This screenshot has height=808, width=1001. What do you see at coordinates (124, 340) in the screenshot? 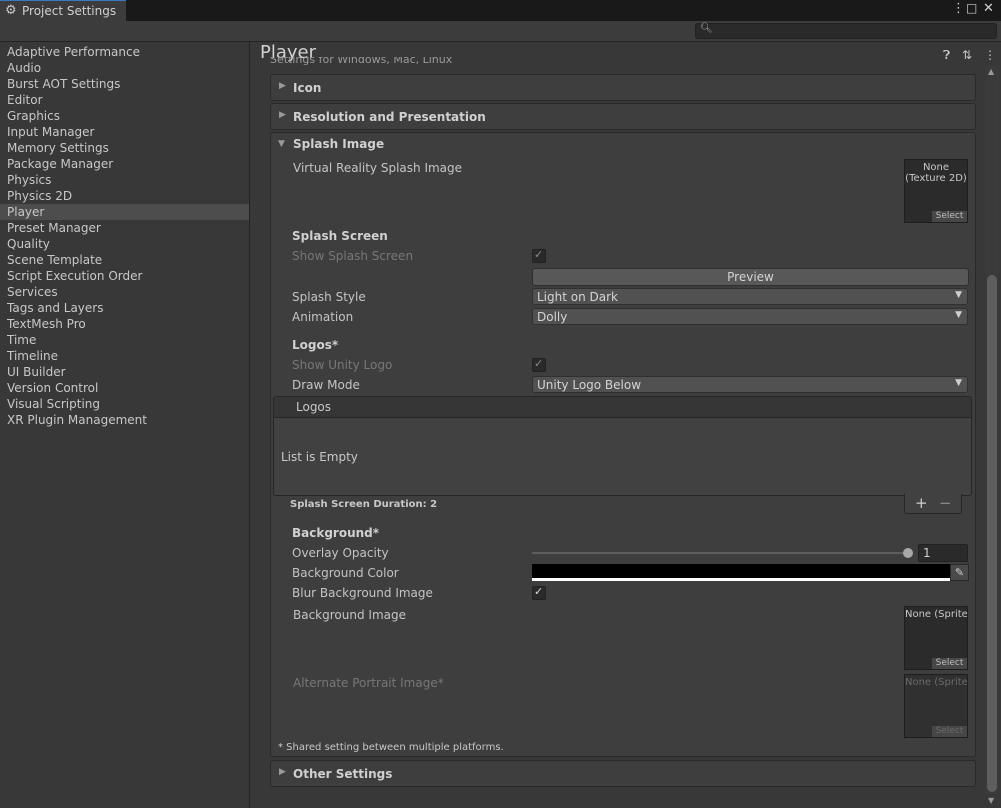
I see `sidebar-item-time: Time` at bounding box center [124, 340].